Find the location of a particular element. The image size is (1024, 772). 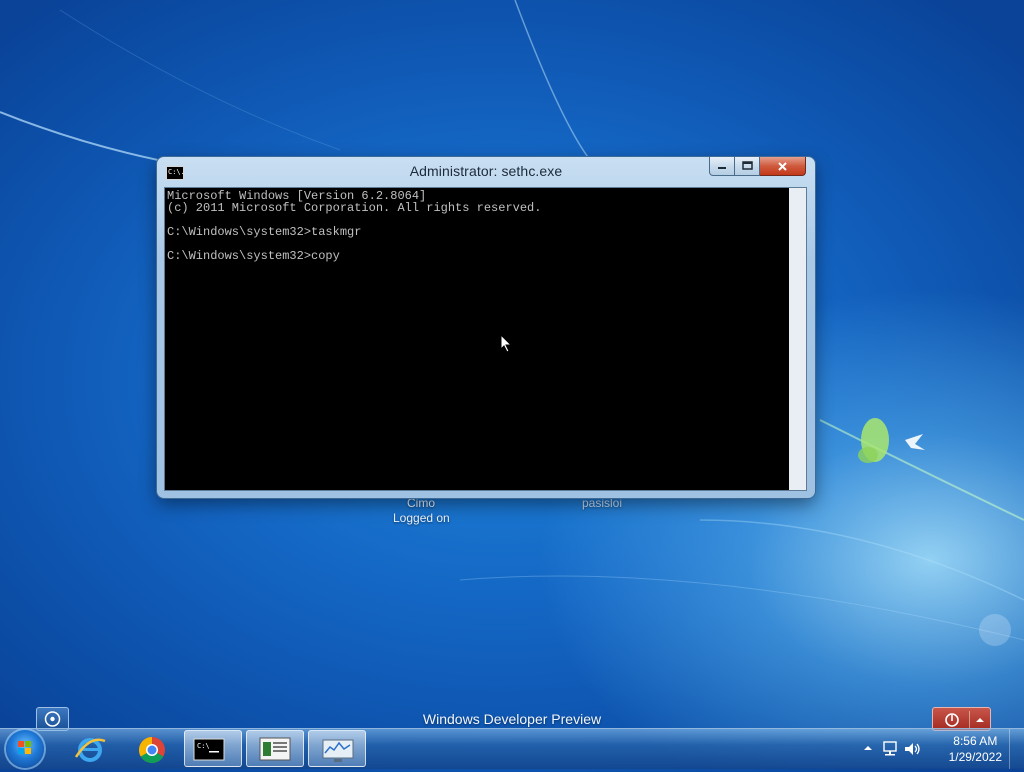

internet-explorer-icon is located at coordinates (90, 750).